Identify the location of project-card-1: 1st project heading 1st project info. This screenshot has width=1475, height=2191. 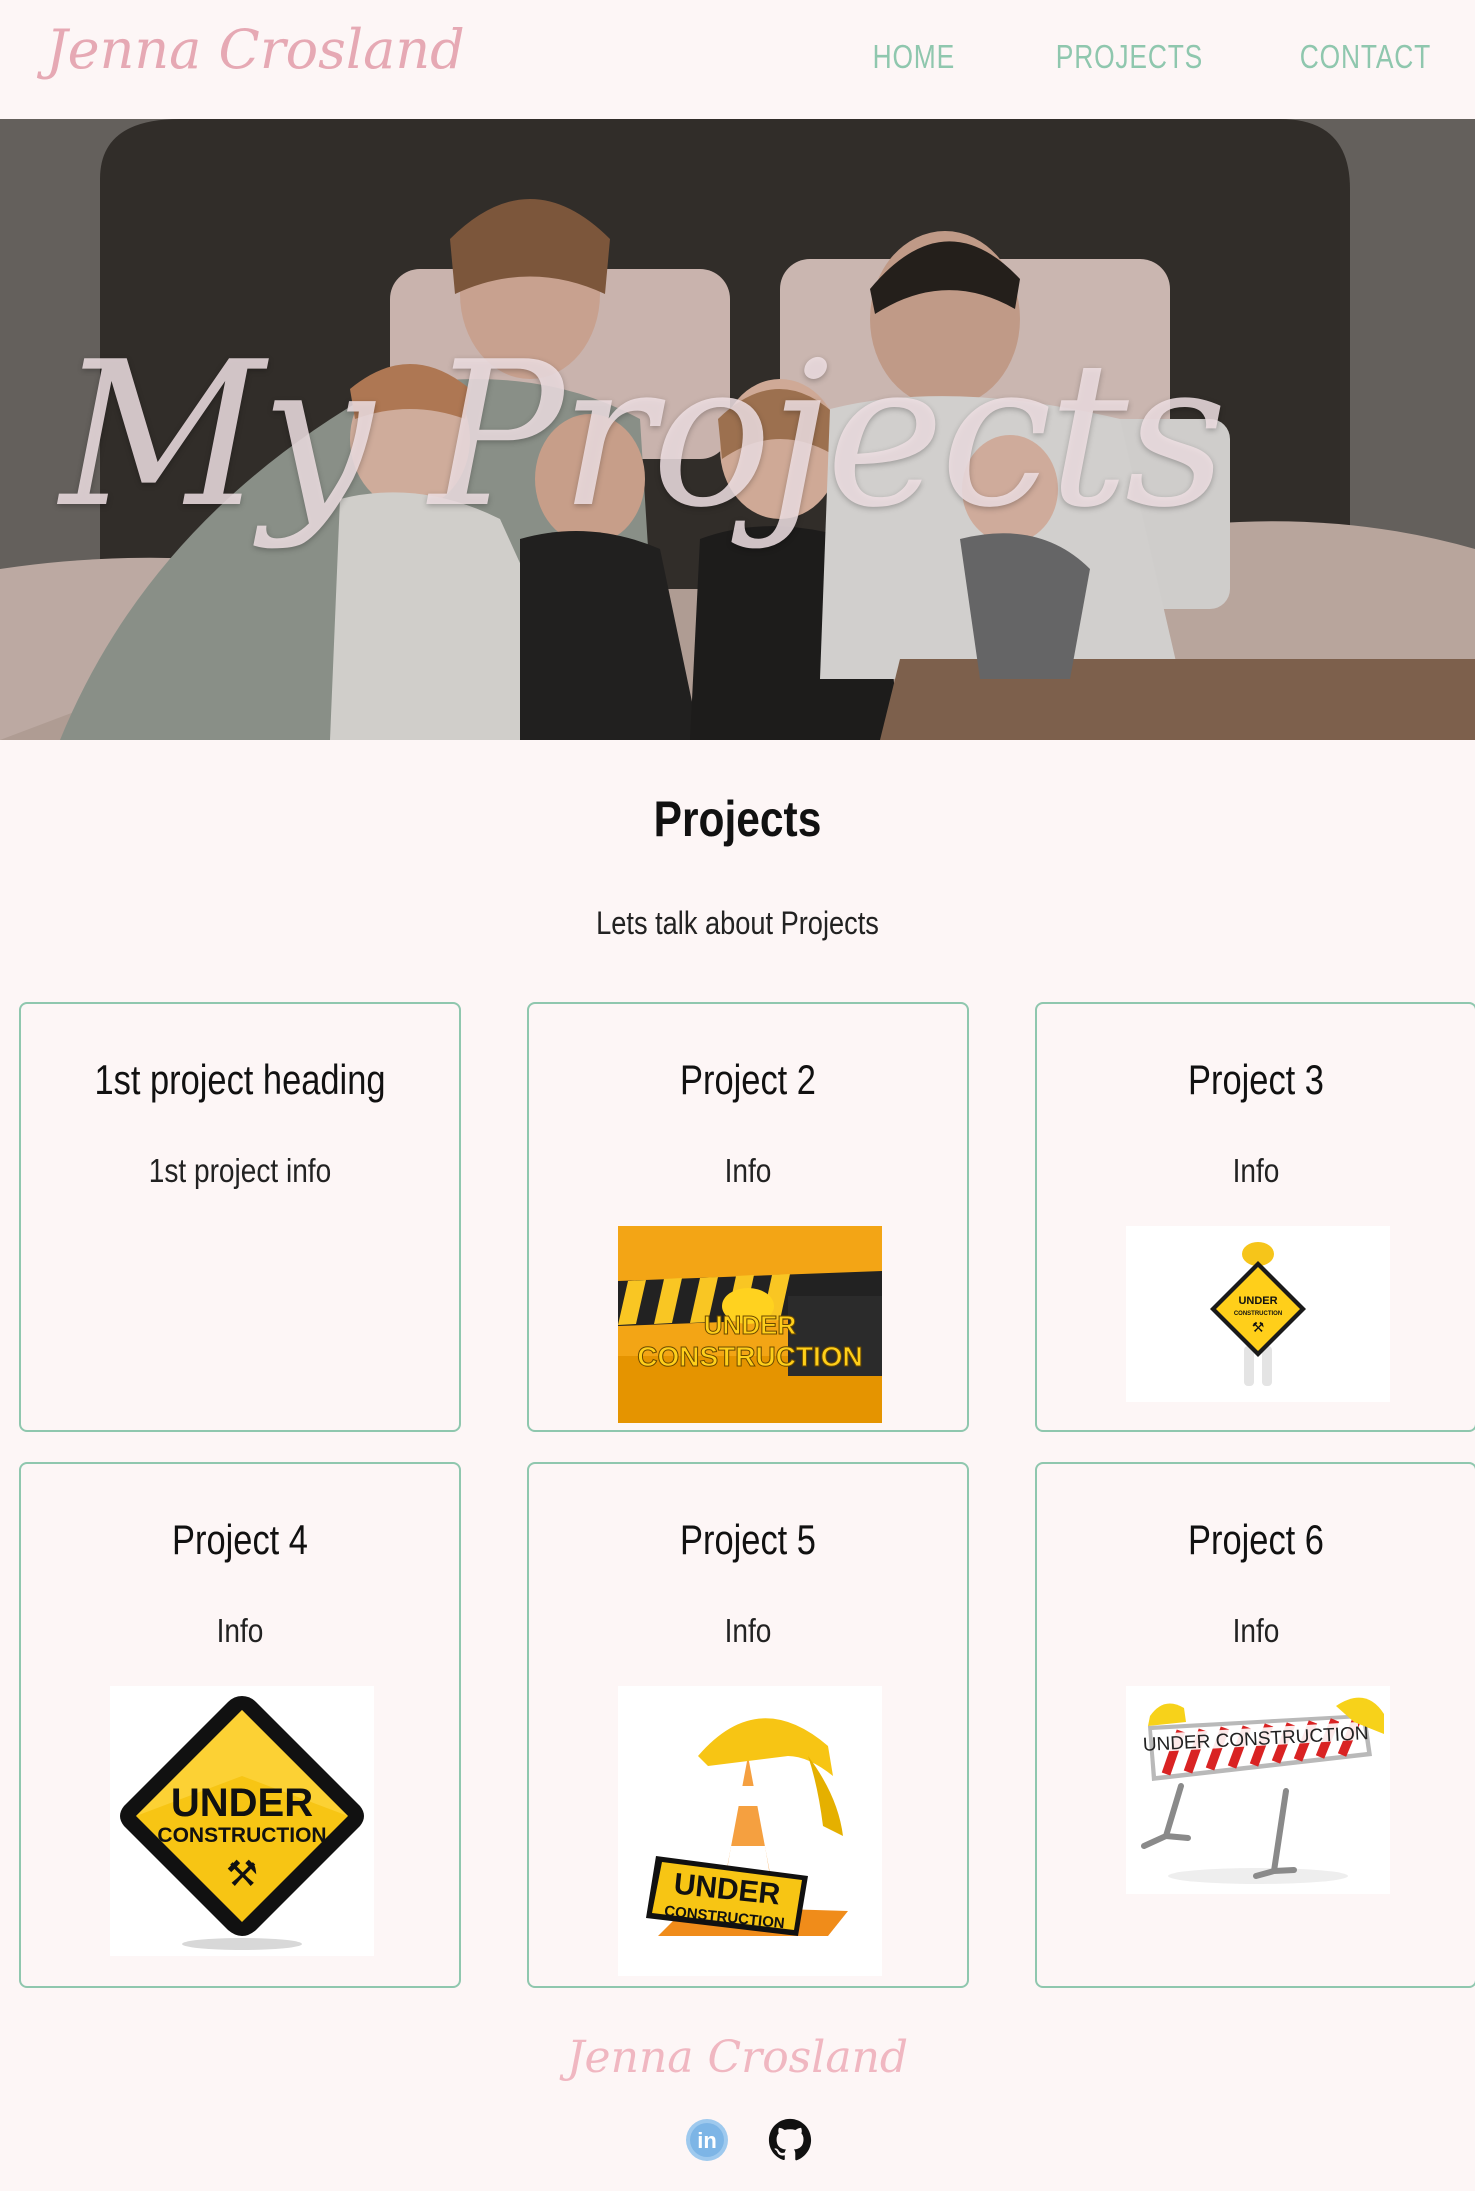
(240, 1217).